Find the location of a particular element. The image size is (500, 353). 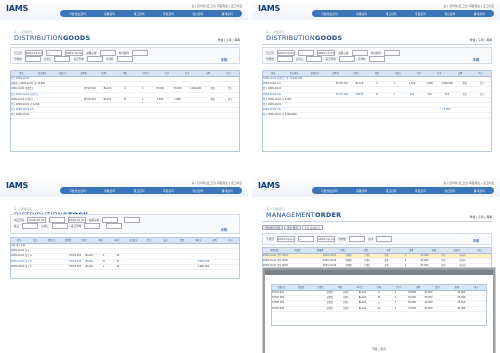

column-header: 업체명 is located at coordinates (320, 250).